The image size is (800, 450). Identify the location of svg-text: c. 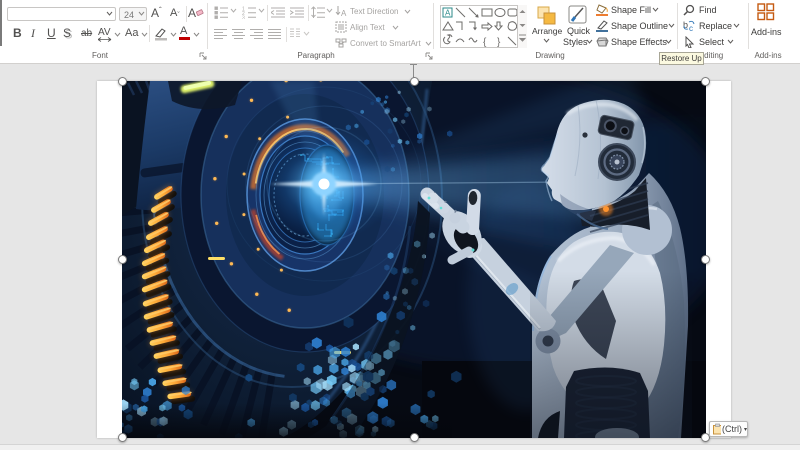
(691, 28).